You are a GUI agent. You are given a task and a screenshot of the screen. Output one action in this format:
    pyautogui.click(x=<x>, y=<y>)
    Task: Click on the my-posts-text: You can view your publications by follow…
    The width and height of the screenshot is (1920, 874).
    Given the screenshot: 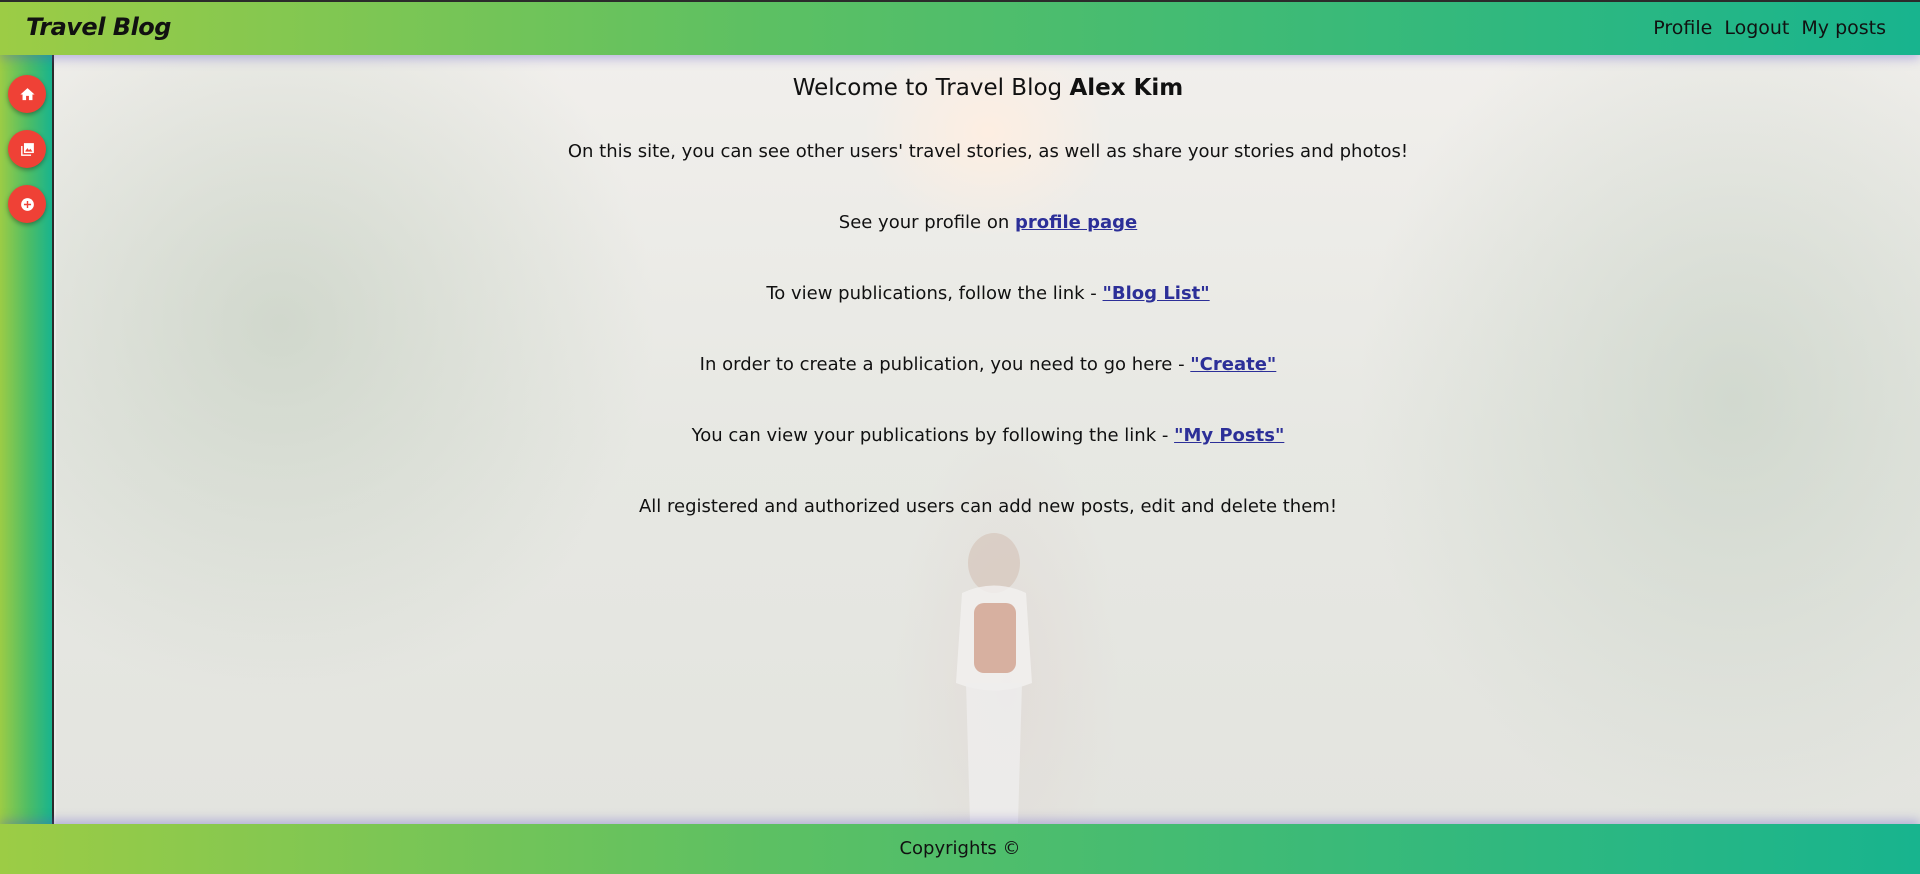 What is the action you would take?
    pyautogui.click(x=933, y=435)
    